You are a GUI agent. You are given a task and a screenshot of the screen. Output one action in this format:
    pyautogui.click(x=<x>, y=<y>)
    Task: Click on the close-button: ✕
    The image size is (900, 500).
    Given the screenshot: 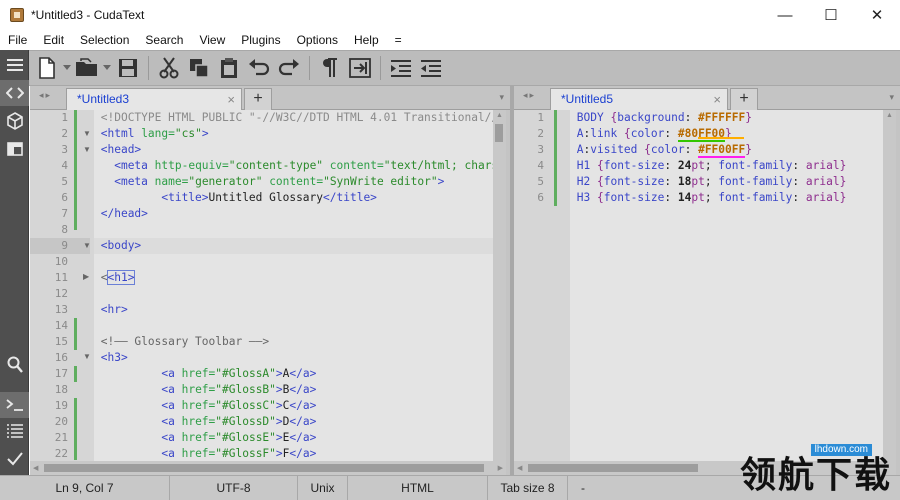 What is the action you would take?
    pyautogui.click(x=877, y=15)
    